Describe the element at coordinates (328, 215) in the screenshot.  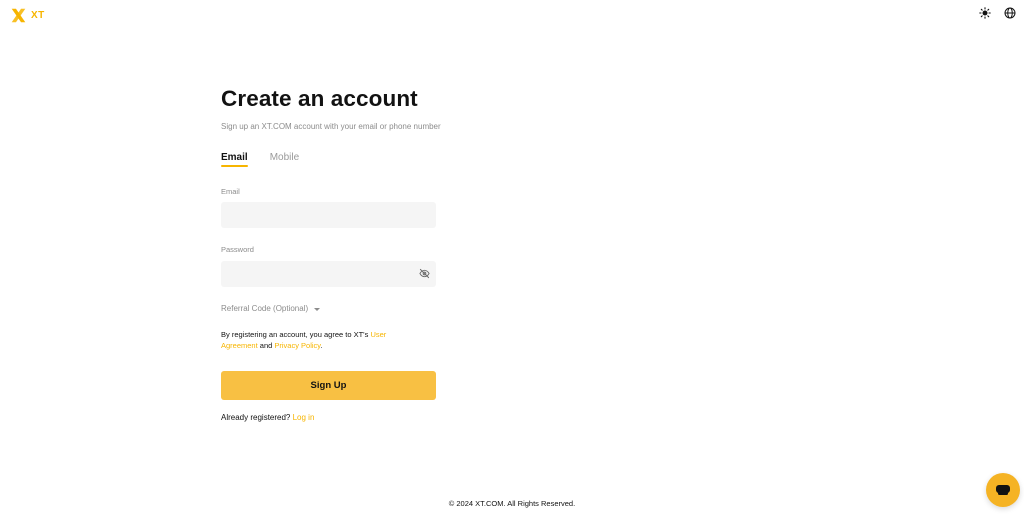
I see `email-field` at that location.